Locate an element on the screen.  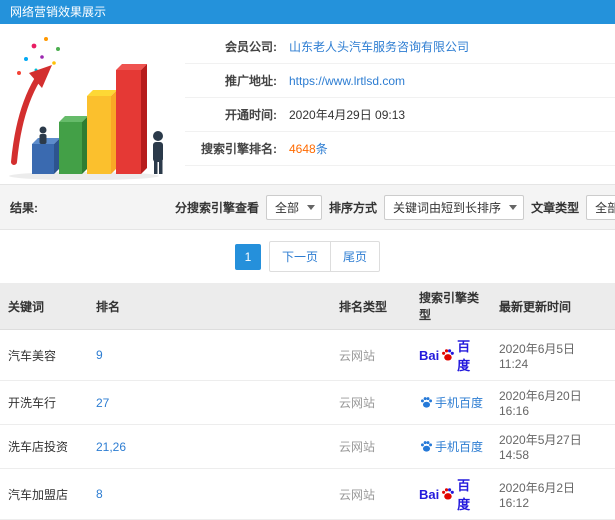
update-time-cell: 2020年6月20日 16:16 is located at coordinates (553, 402).